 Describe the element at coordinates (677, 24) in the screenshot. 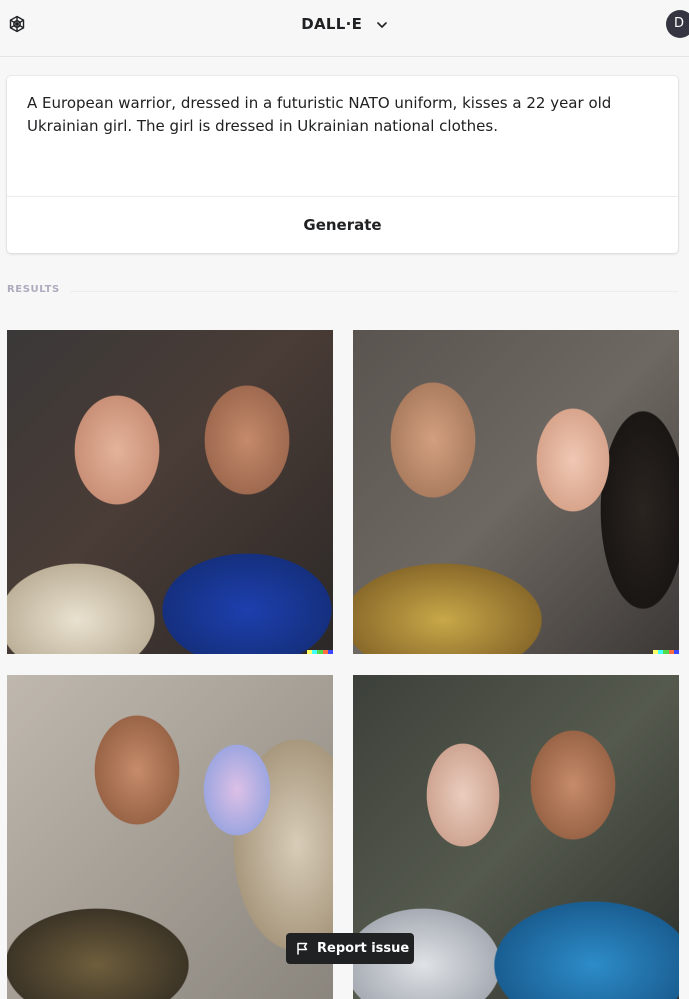

I see `user-avatar: D` at that location.